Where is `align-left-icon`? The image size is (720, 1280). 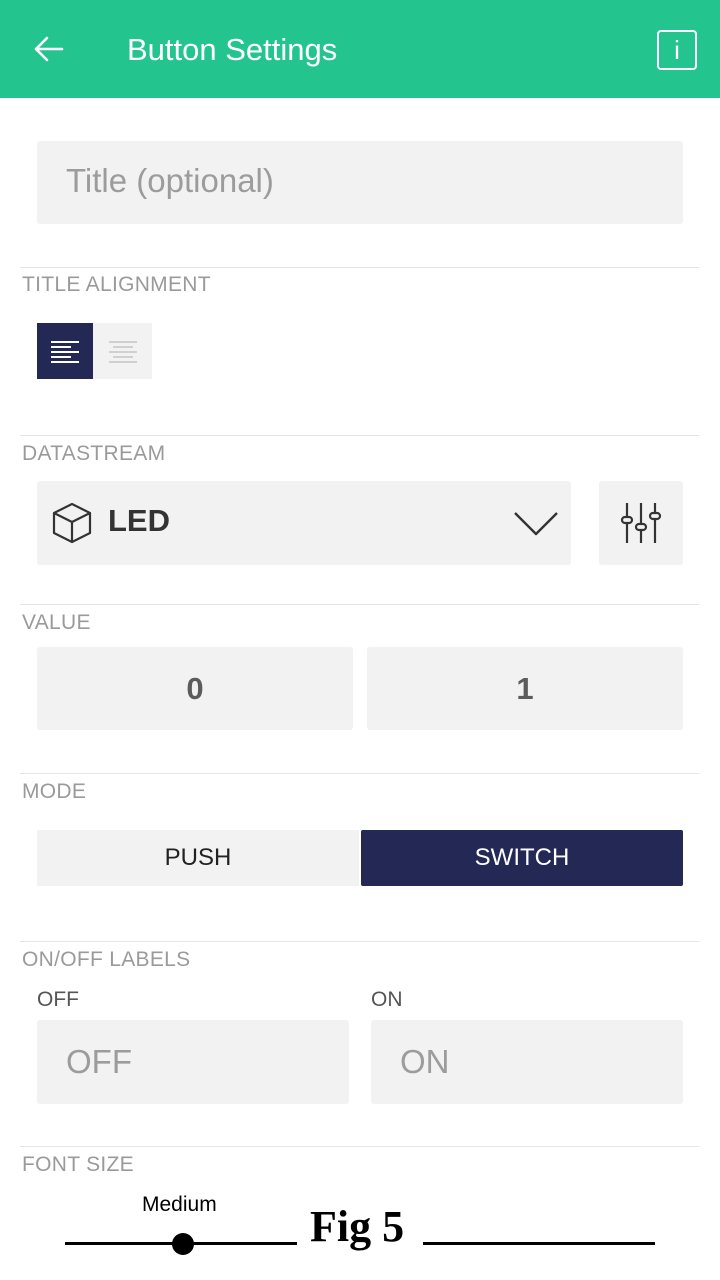 align-left-icon is located at coordinates (65, 352).